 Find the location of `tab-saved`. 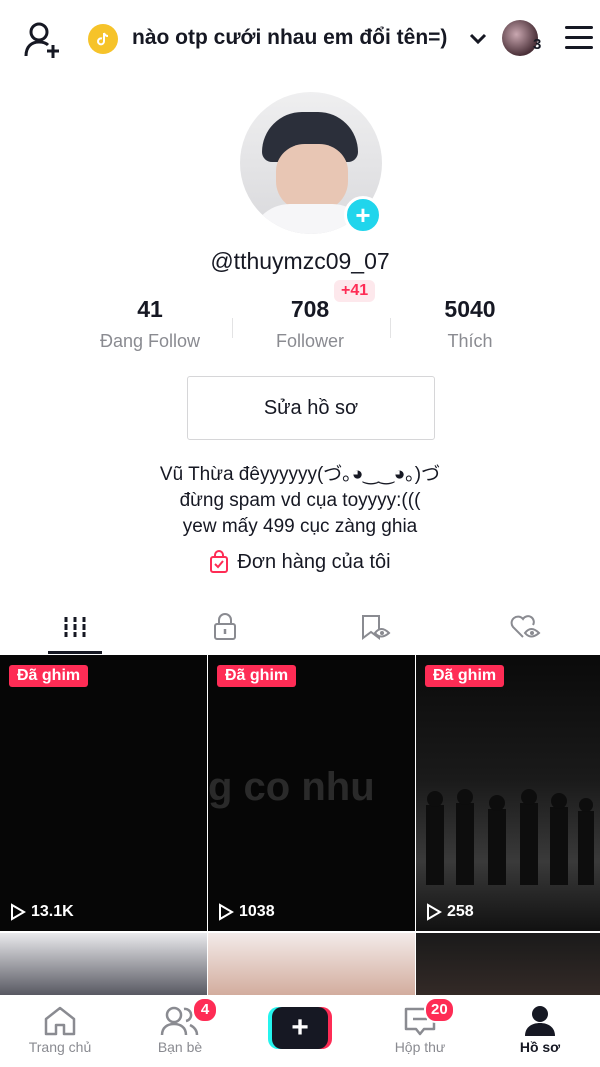

tab-saved is located at coordinates (375, 627).